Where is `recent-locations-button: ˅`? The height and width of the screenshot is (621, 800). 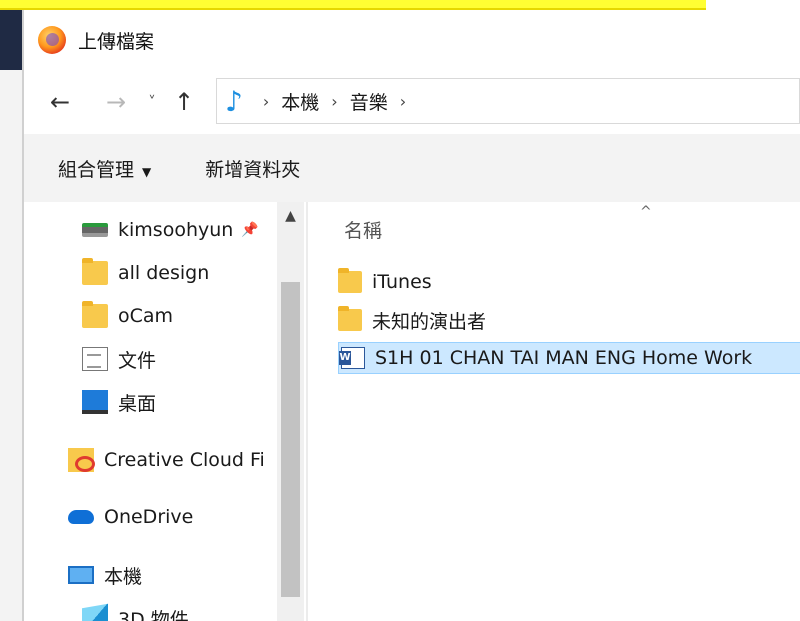
recent-locations-button: ˅ is located at coordinates (152, 102).